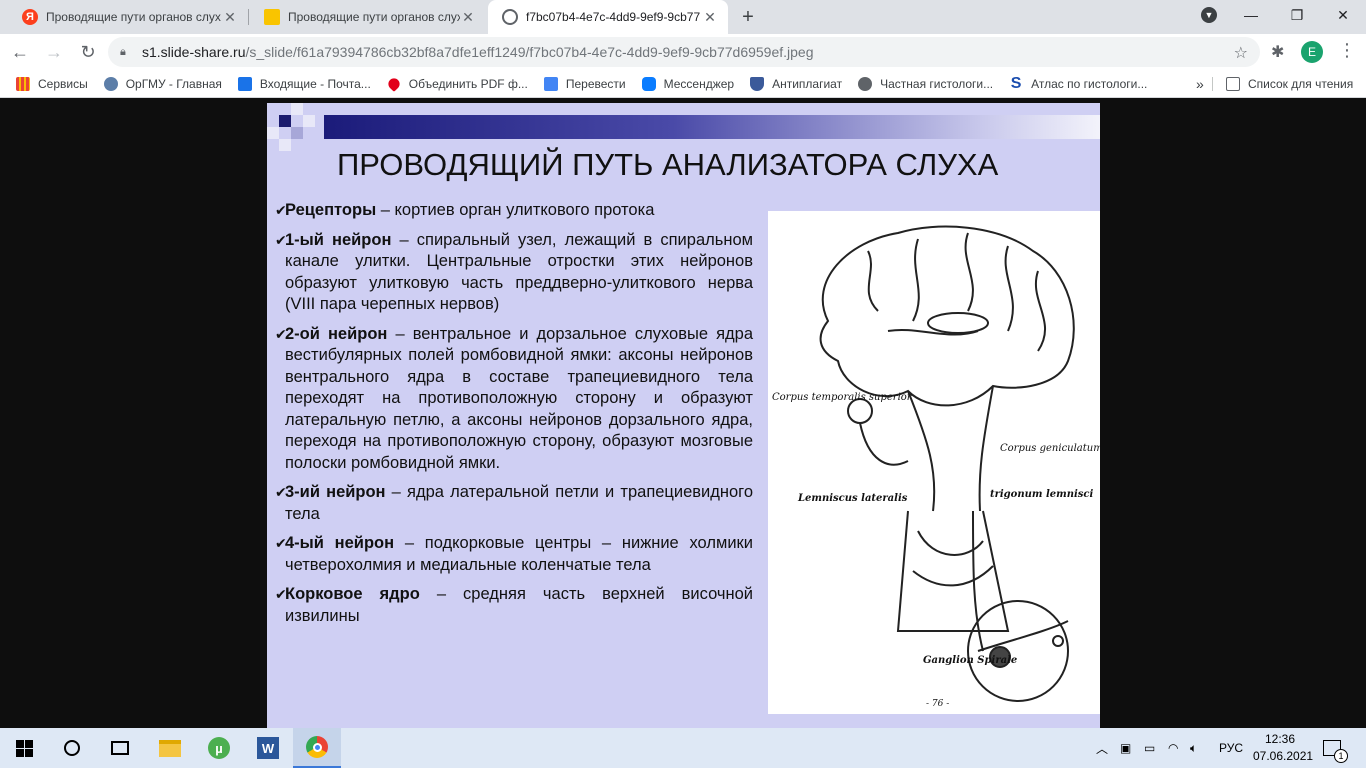 The image size is (1366, 768). Describe the element at coordinates (807, 83) in the screenshot. I see `bookmark-label: Антиплагиат` at that location.